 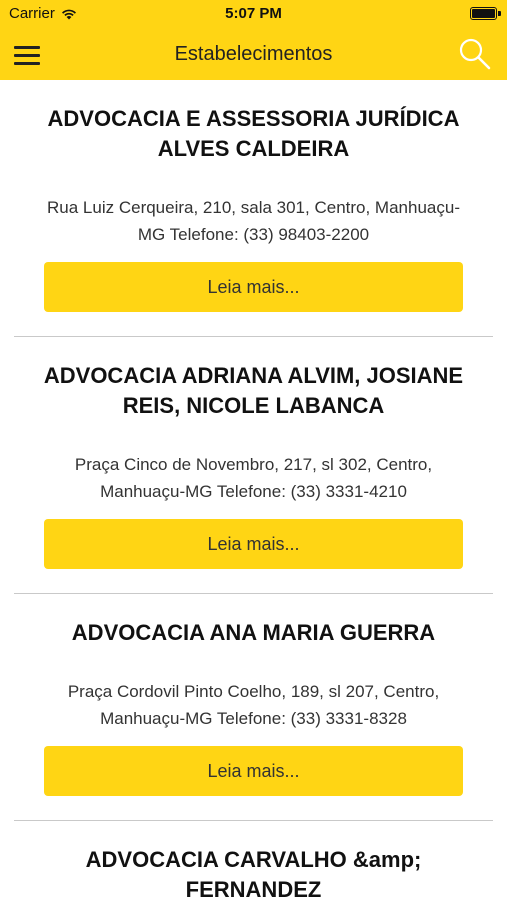 What do you see at coordinates (253, 873) in the screenshot?
I see `listing-name: ADVOCACIA CARVALHO &amp; FERNANDEZ` at bounding box center [253, 873].